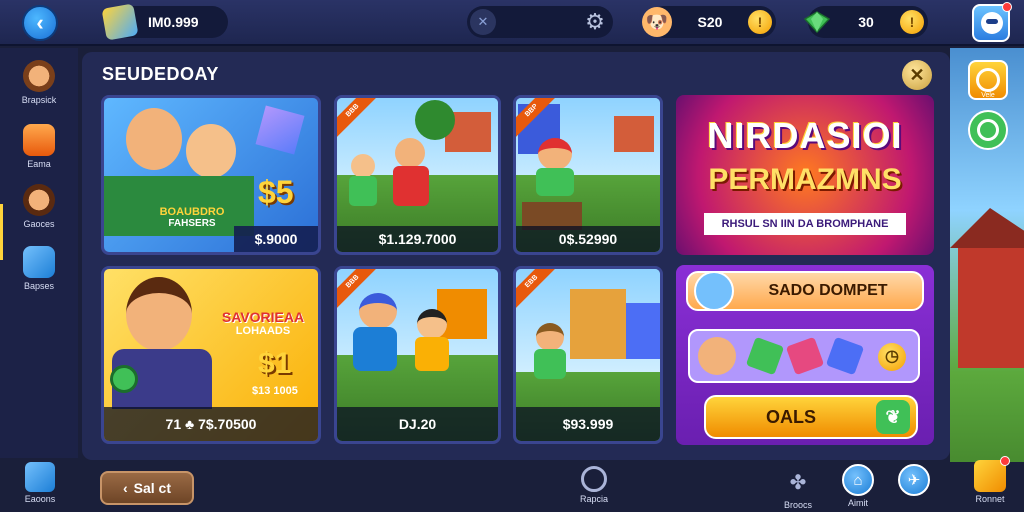 The width and height of the screenshot is (1024, 512). I want to click on bottom-item-rapcia: Rapcia, so click(594, 485).